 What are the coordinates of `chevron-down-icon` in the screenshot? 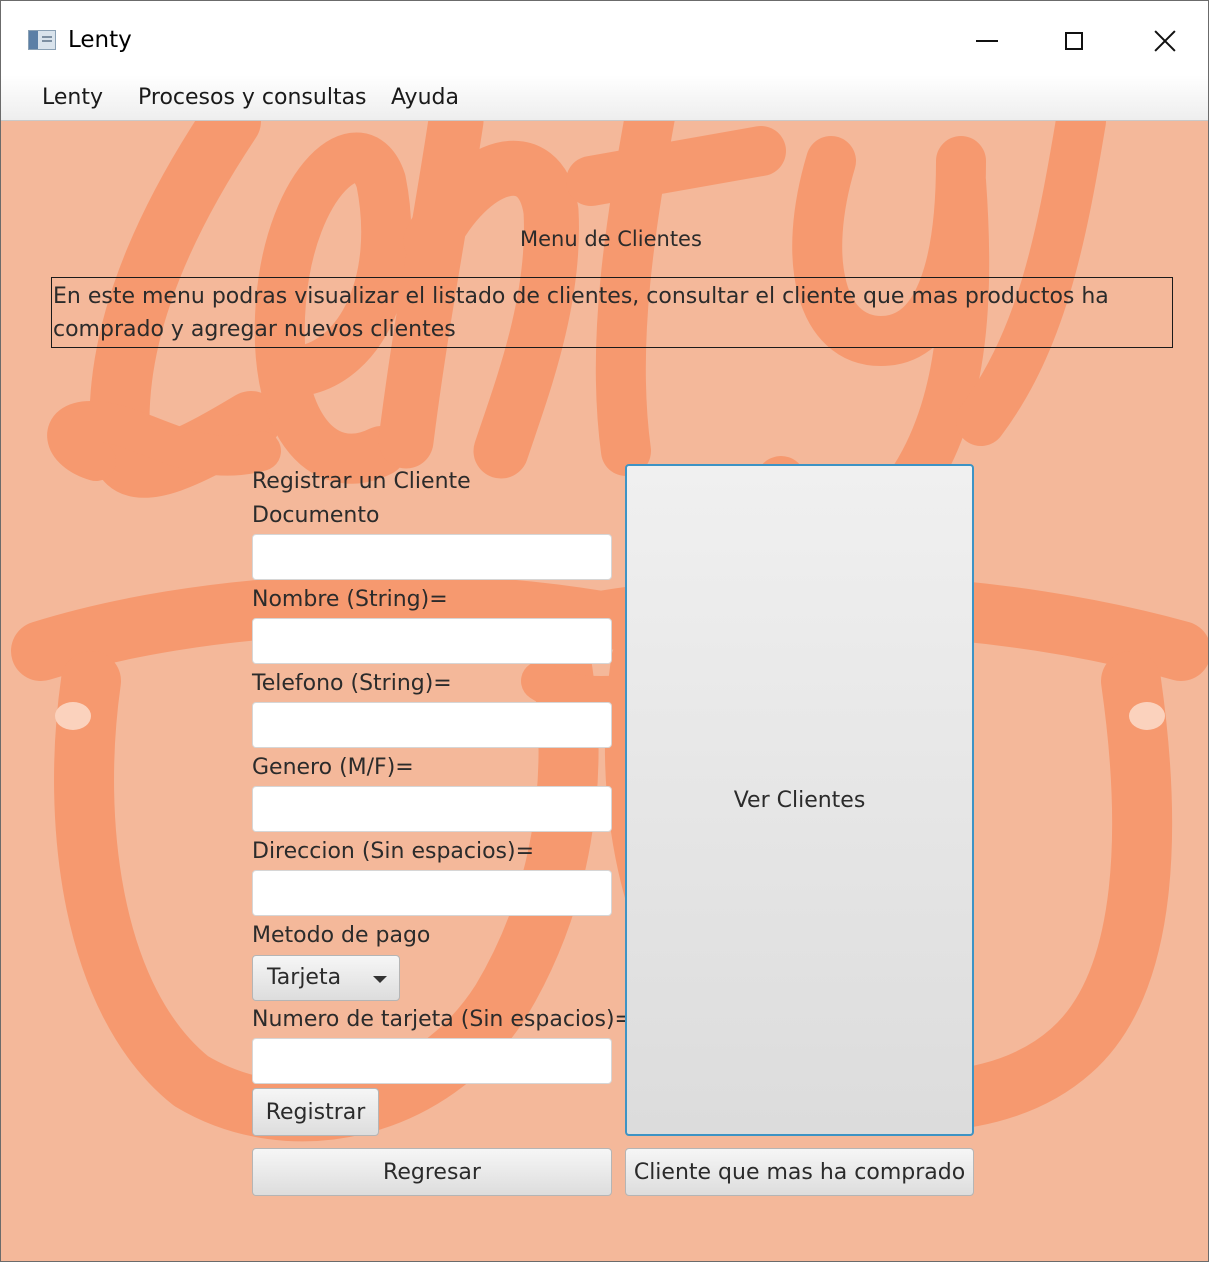 It's located at (380, 979).